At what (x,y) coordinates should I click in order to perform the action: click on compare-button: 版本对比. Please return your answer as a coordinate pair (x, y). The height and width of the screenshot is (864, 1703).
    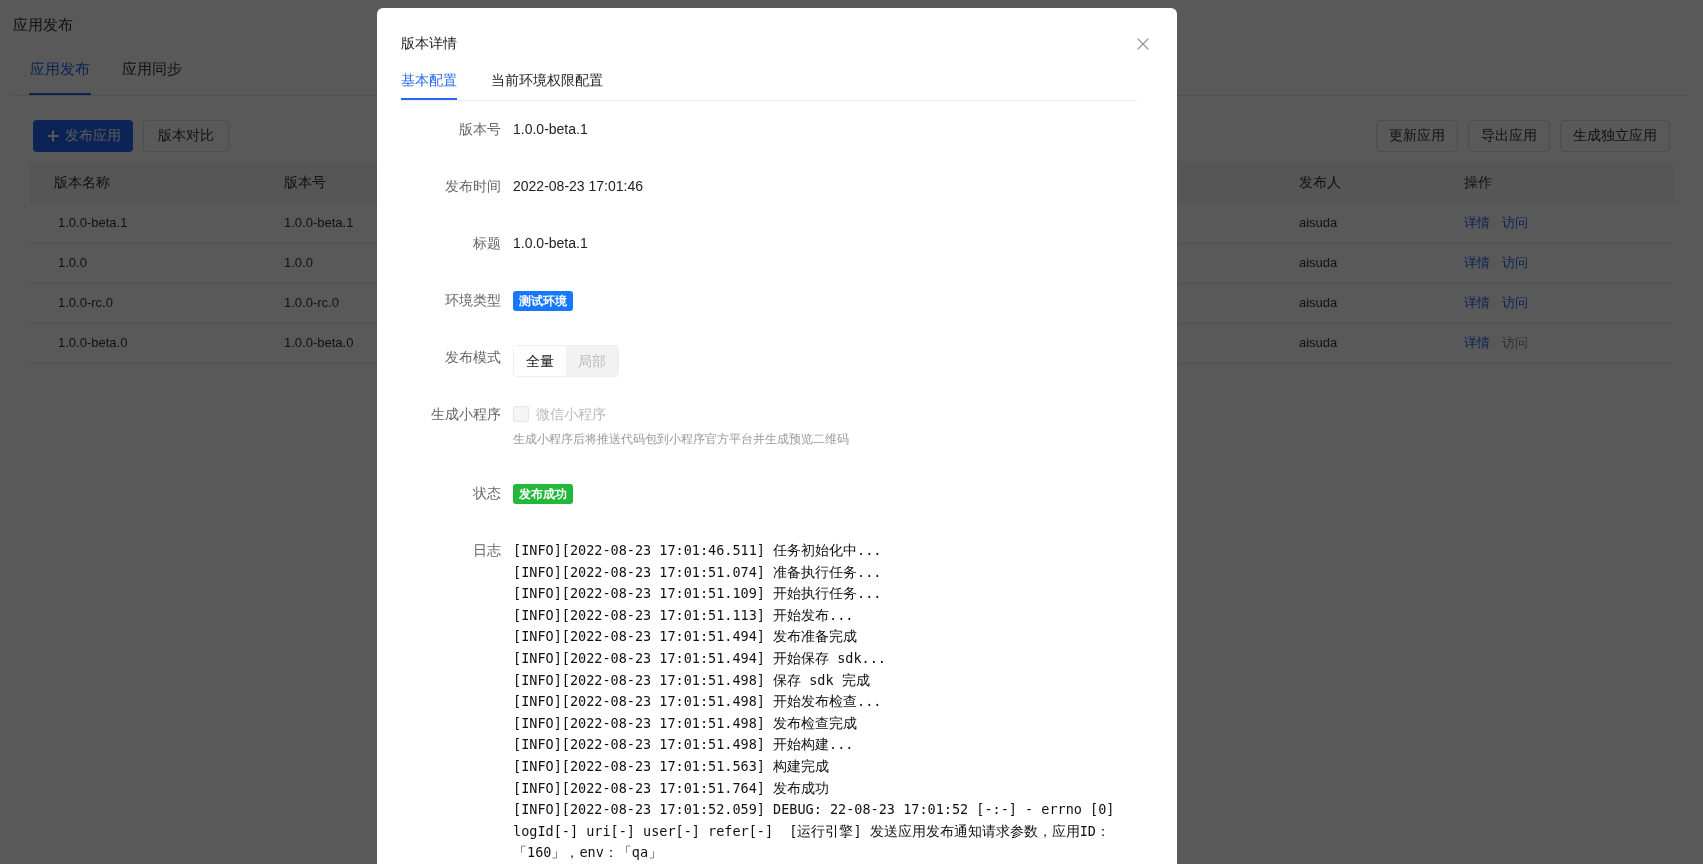
    Looking at the image, I should click on (186, 135).